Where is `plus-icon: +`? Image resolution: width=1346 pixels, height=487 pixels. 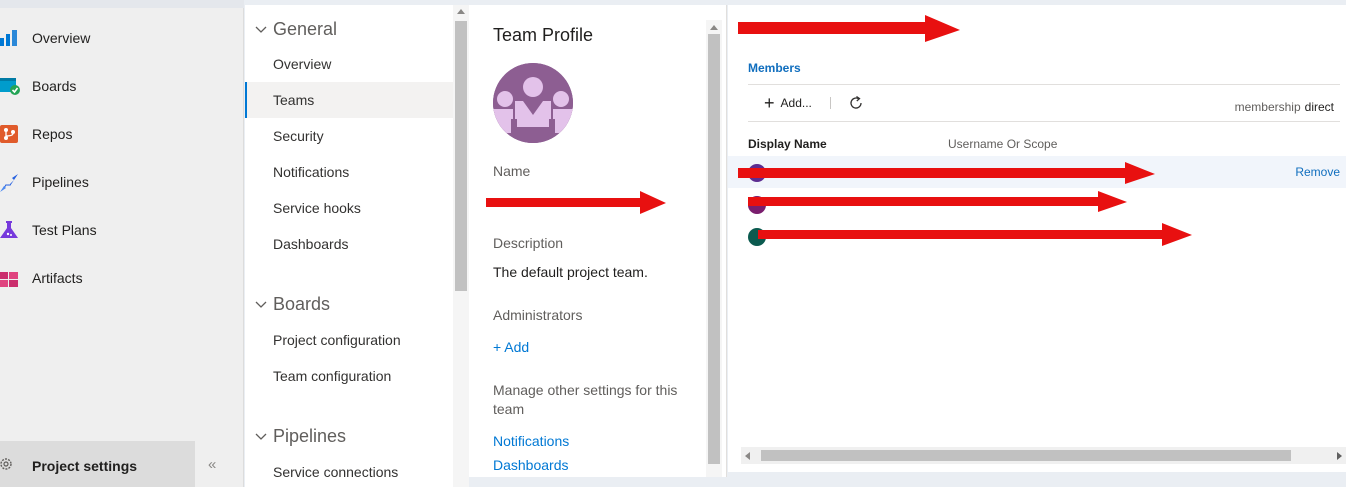 plus-icon: + is located at coordinates (769, 103).